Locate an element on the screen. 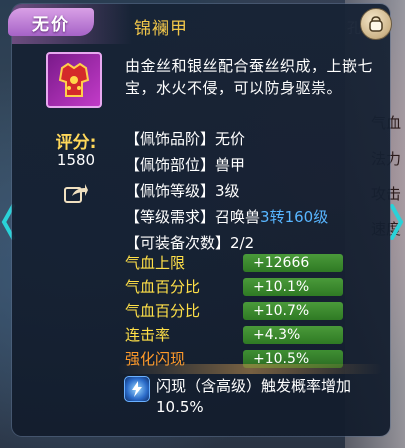 This screenshot has width=405, height=448. attribute-label: 【佩饰部位】 is located at coordinates (170, 165).